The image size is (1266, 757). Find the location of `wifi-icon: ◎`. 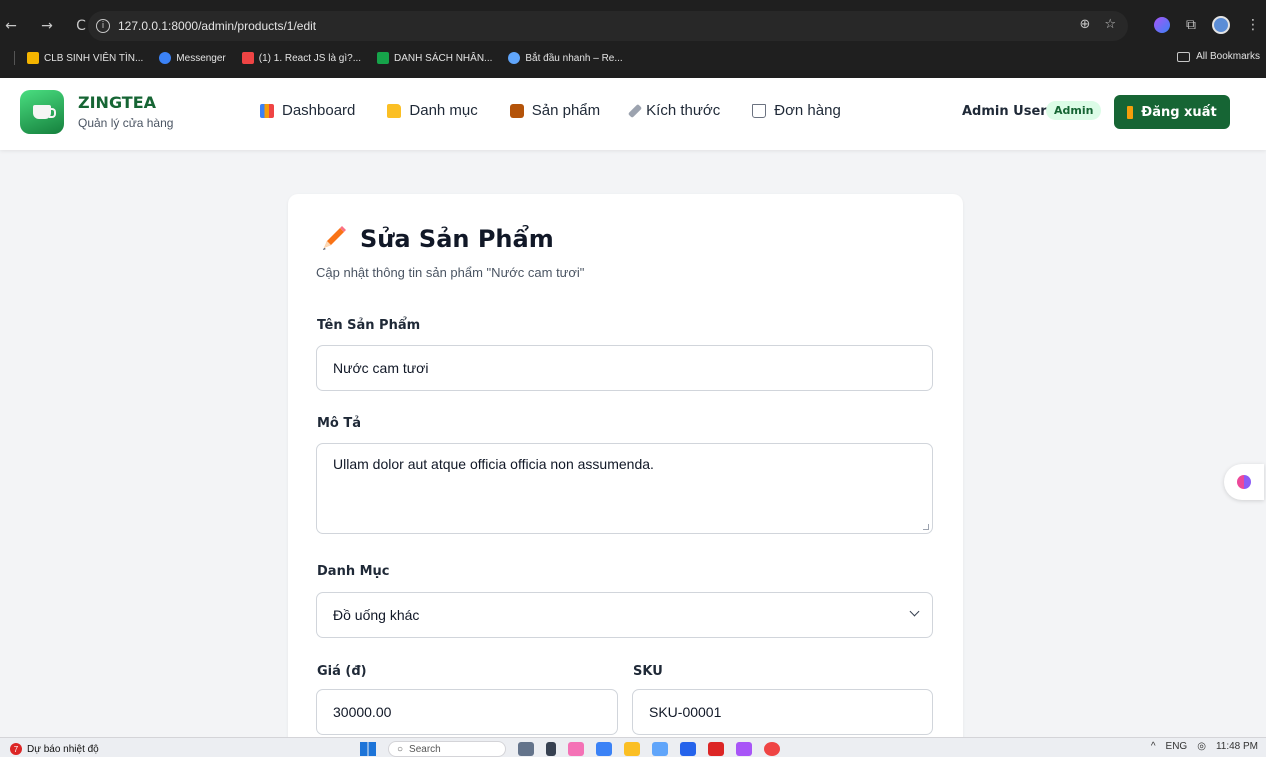

wifi-icon: ◎ is located at coordinates (1201, 746).